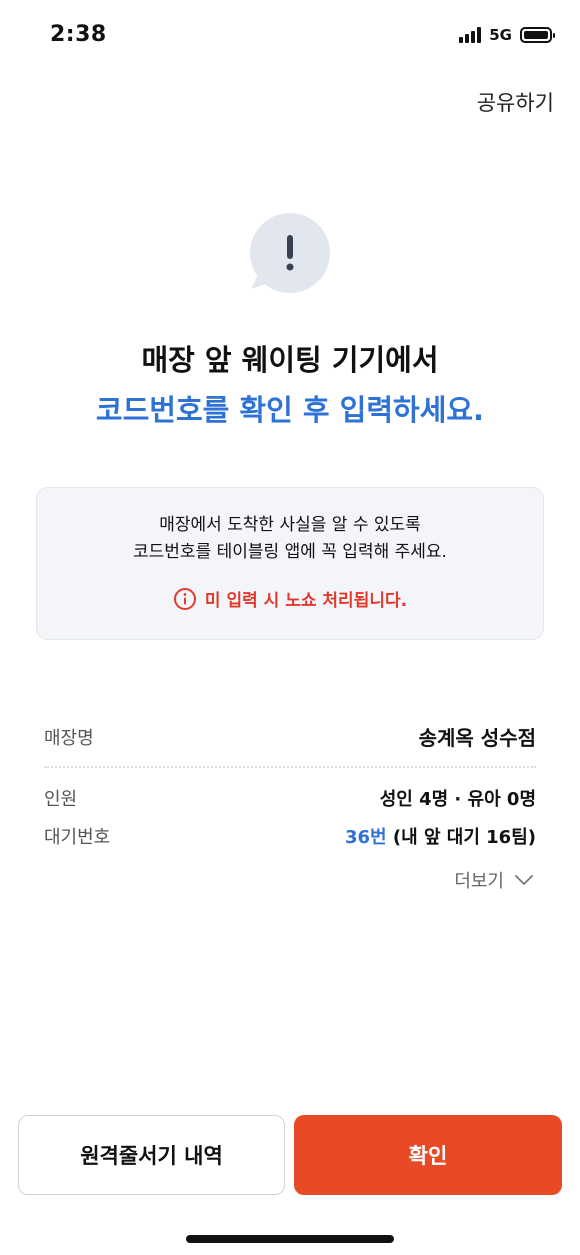 The height and width of the screenshot is (1255, 580). I want to click on store-row: 매장명 송계옥 성수점, so click(290, 736).